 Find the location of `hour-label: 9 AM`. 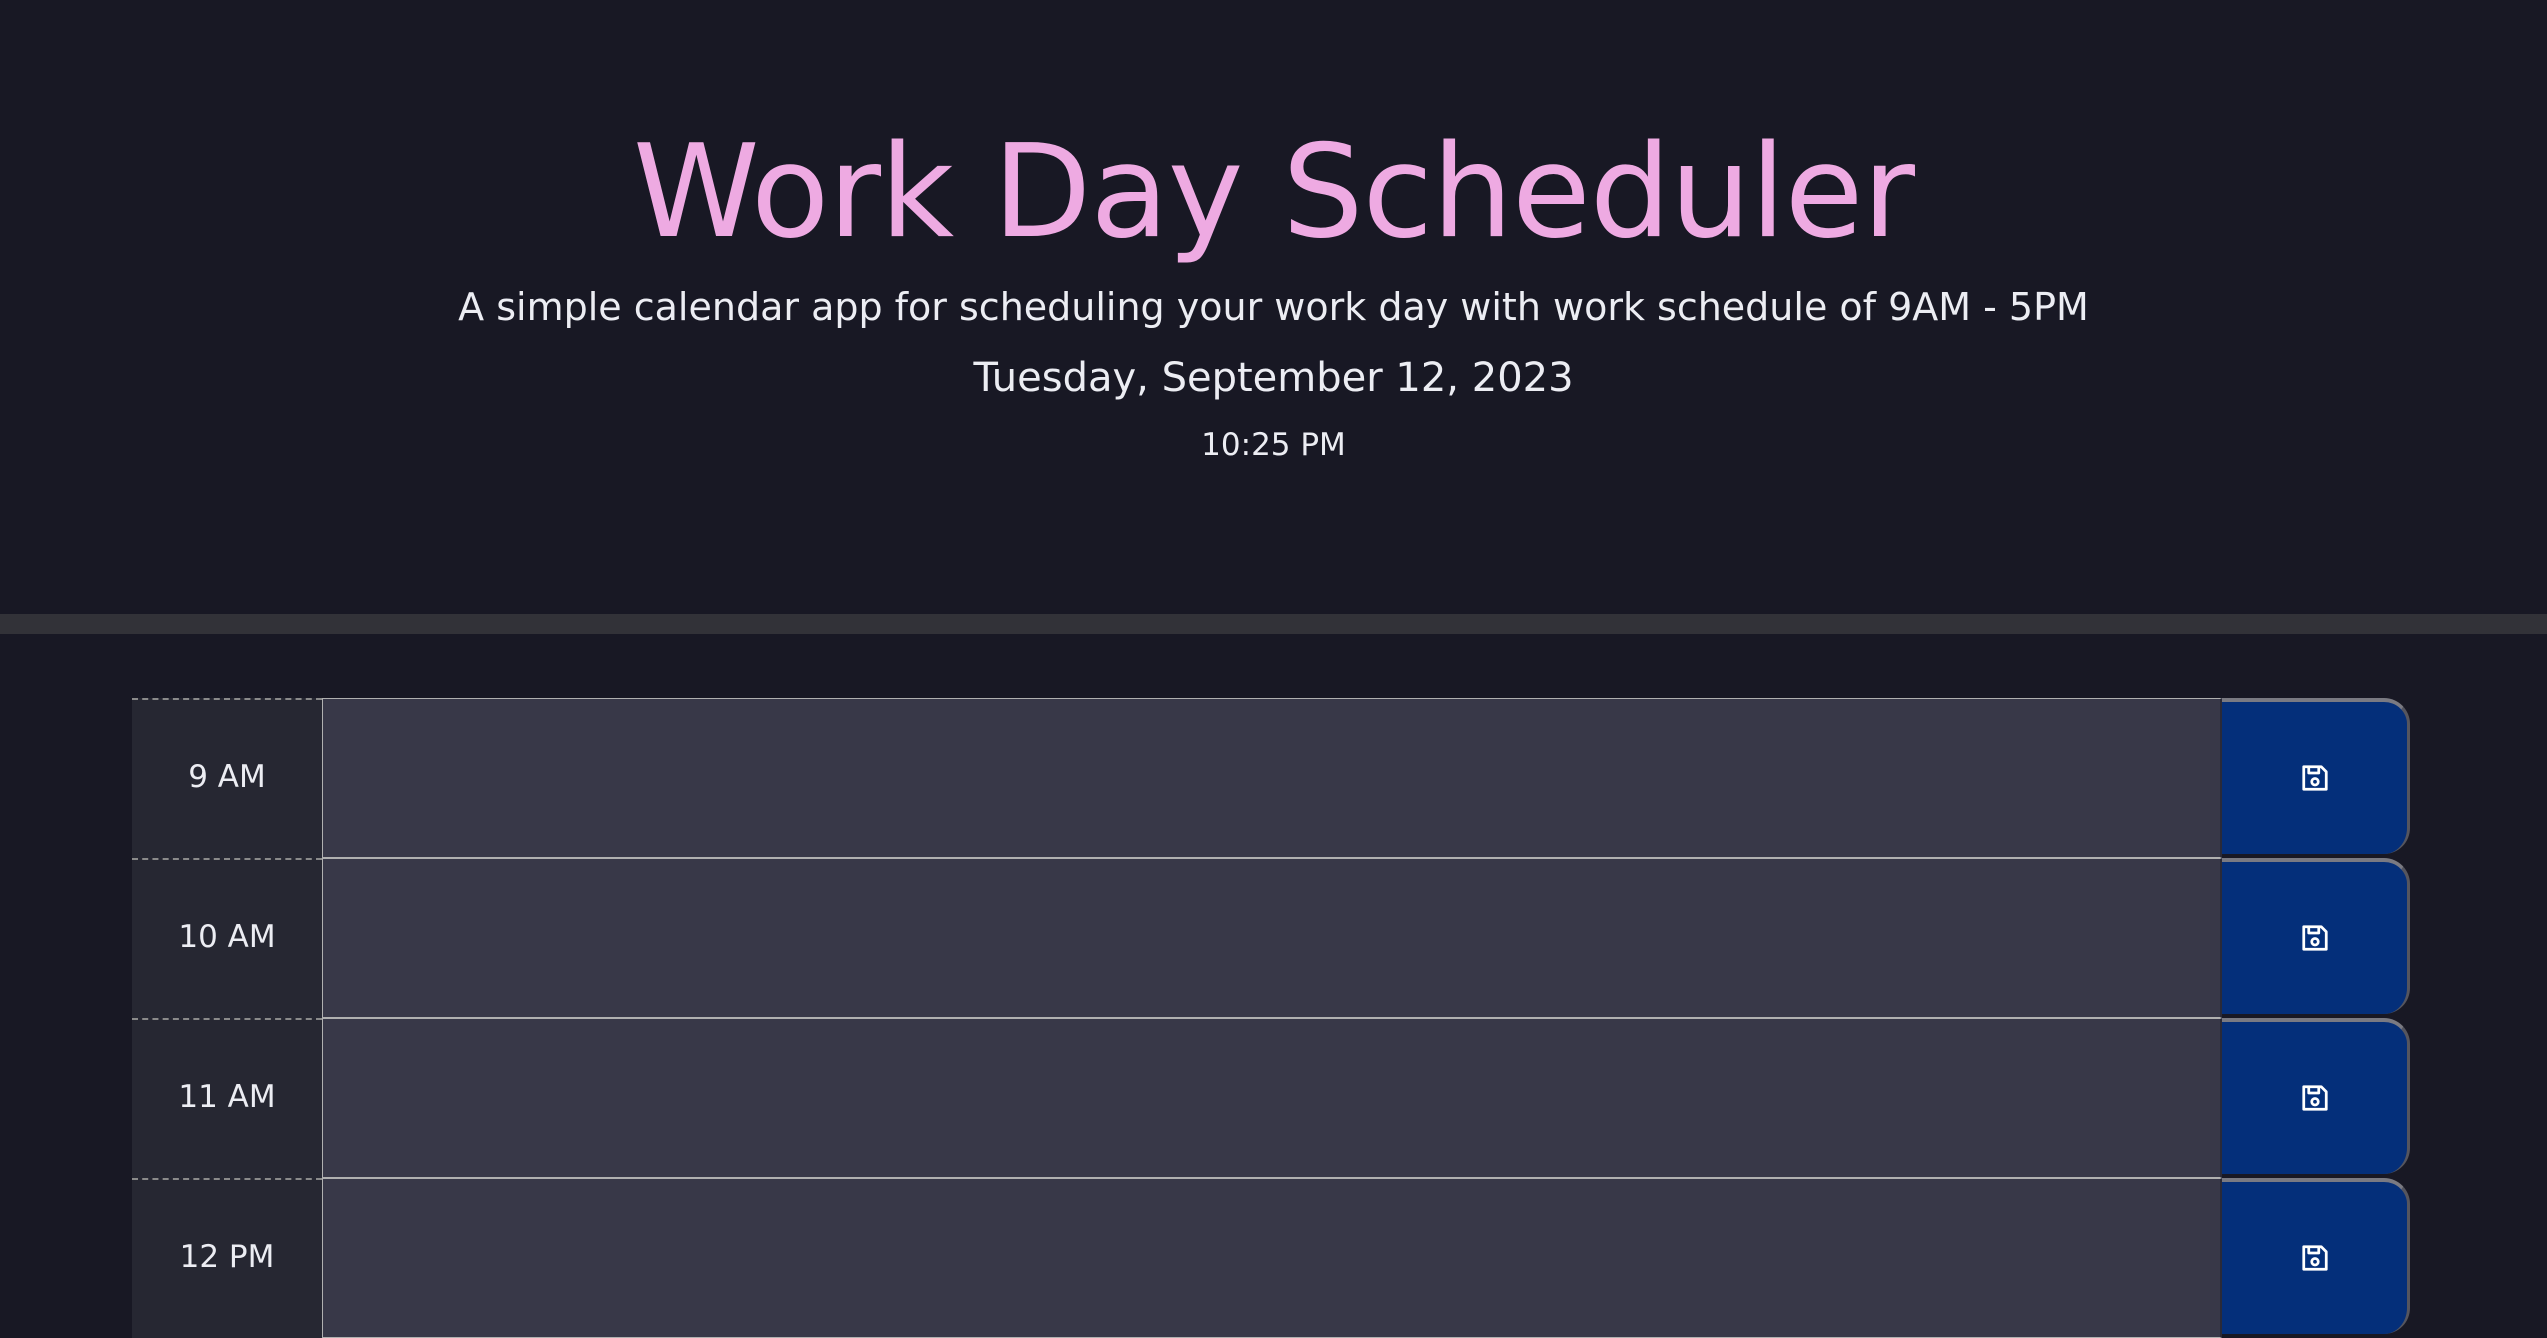

hour-label: 9 AM is located at coordinates (227, 778).